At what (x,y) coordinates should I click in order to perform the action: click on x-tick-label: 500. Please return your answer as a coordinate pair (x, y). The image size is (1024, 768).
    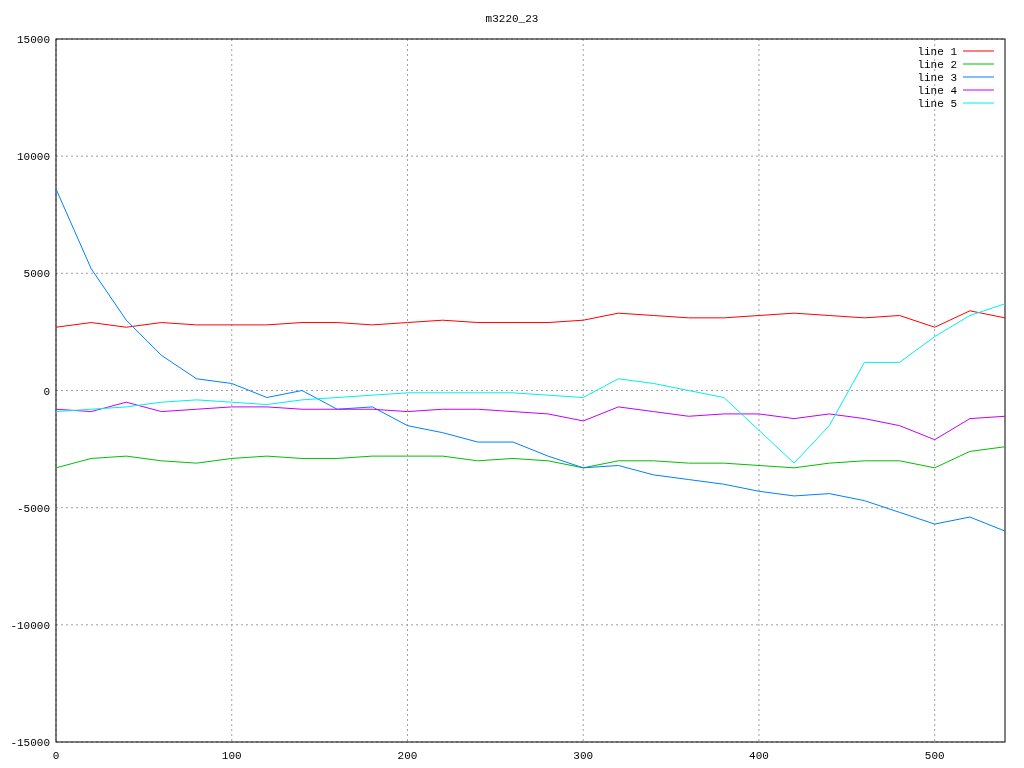
    Looking at the image, I should click on (934, 756).